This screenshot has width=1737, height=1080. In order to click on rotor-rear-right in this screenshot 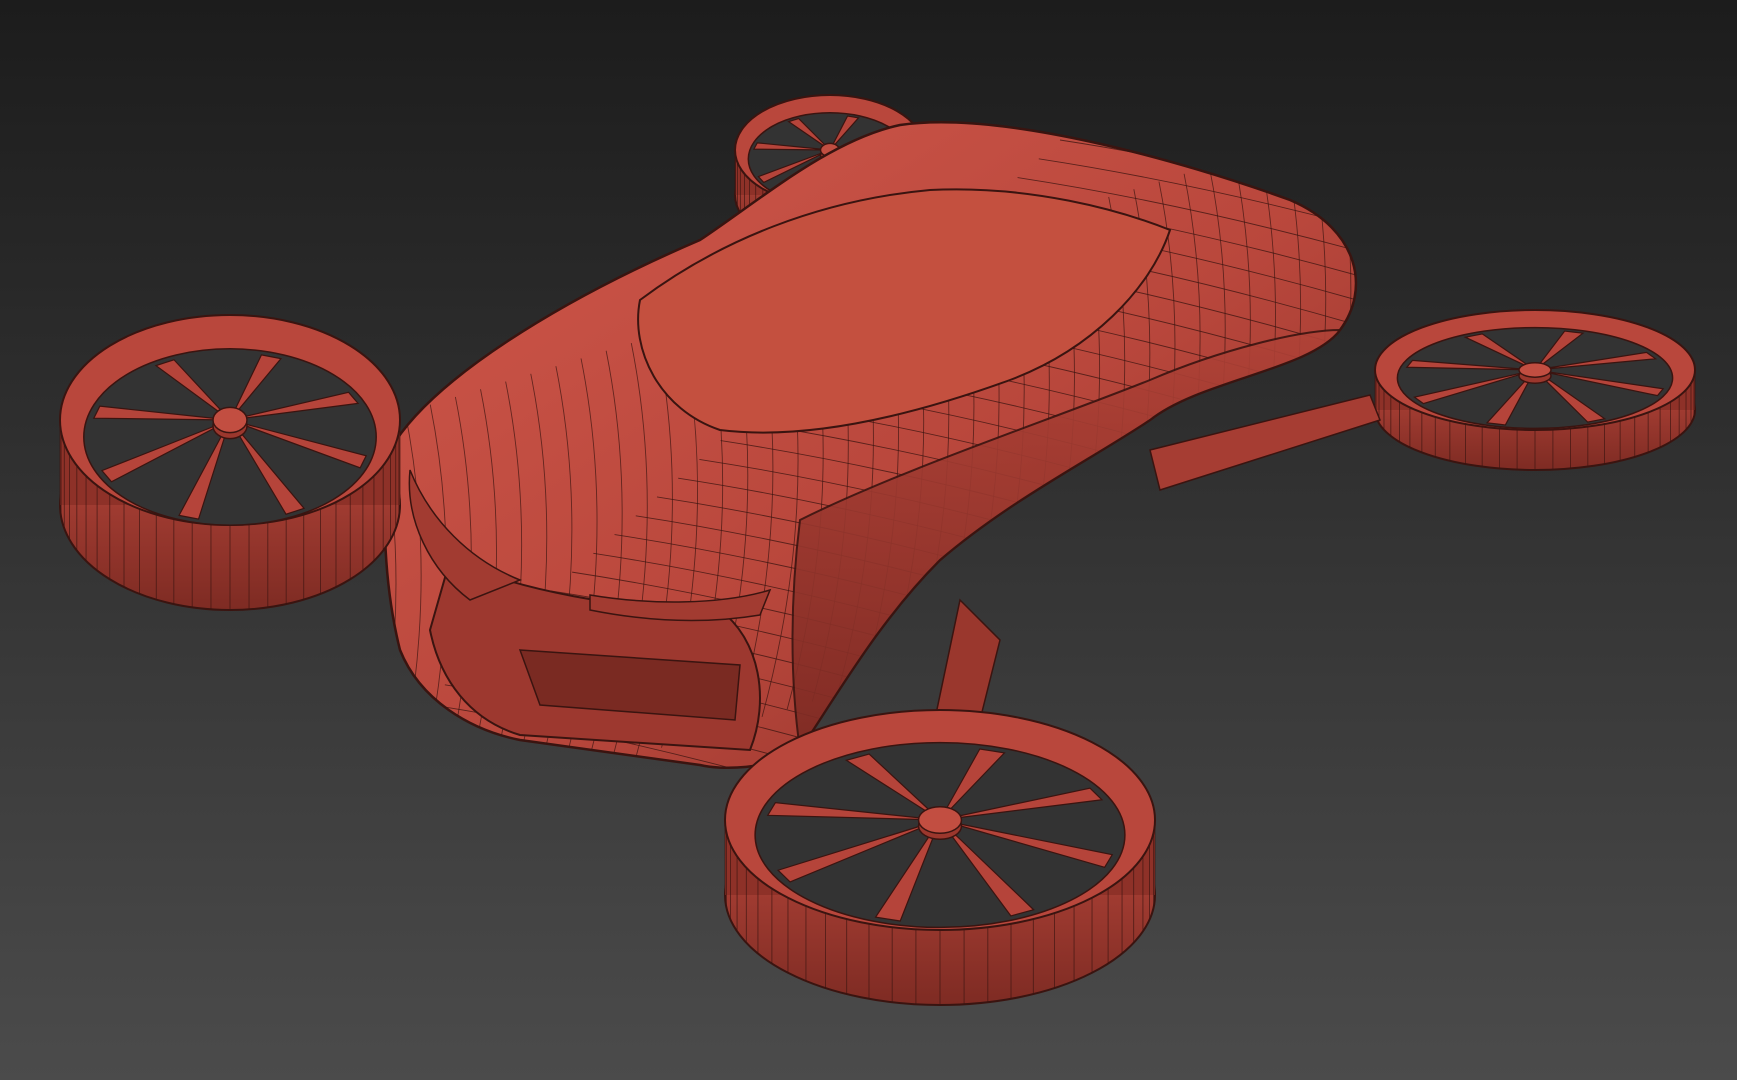, I will do `click(1535, 390)`.